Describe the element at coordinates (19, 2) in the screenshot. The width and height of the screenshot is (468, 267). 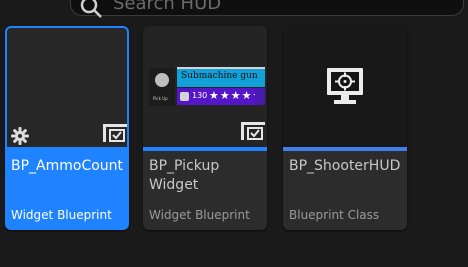
I see `filter-icon` at that location.